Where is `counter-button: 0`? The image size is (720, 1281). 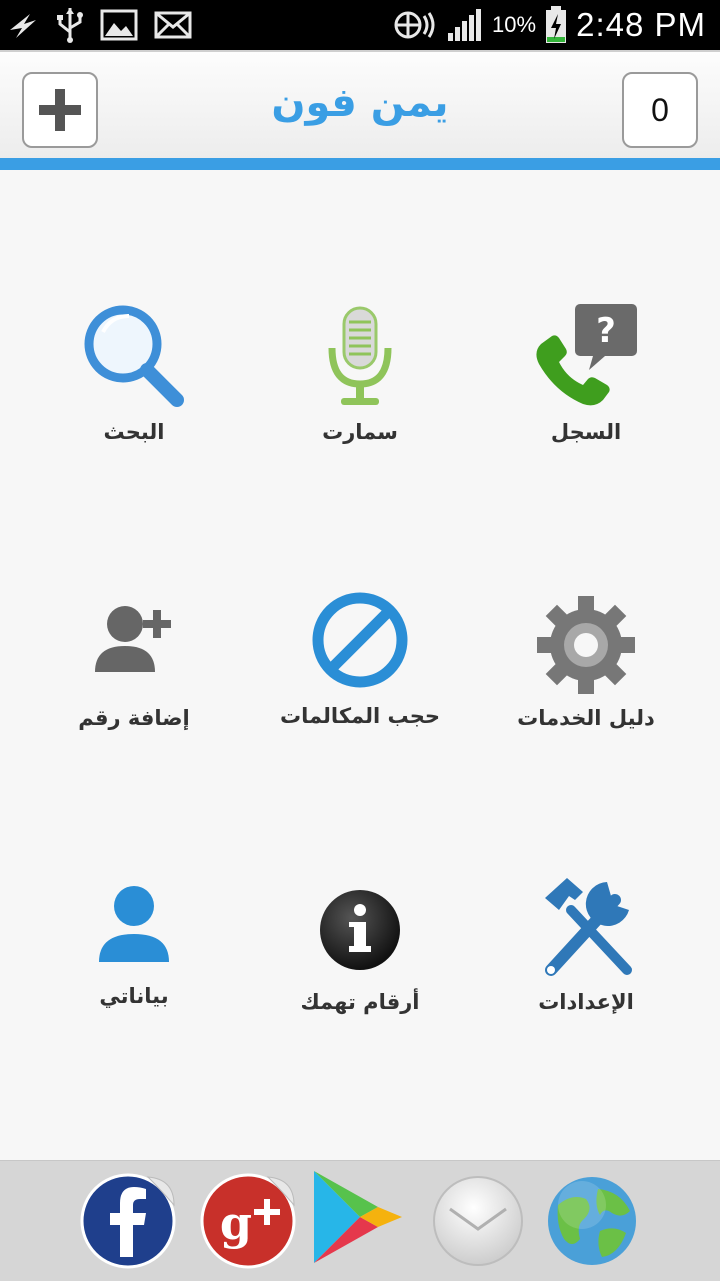 counter-button: 0 is located at coordinates (660, 110).